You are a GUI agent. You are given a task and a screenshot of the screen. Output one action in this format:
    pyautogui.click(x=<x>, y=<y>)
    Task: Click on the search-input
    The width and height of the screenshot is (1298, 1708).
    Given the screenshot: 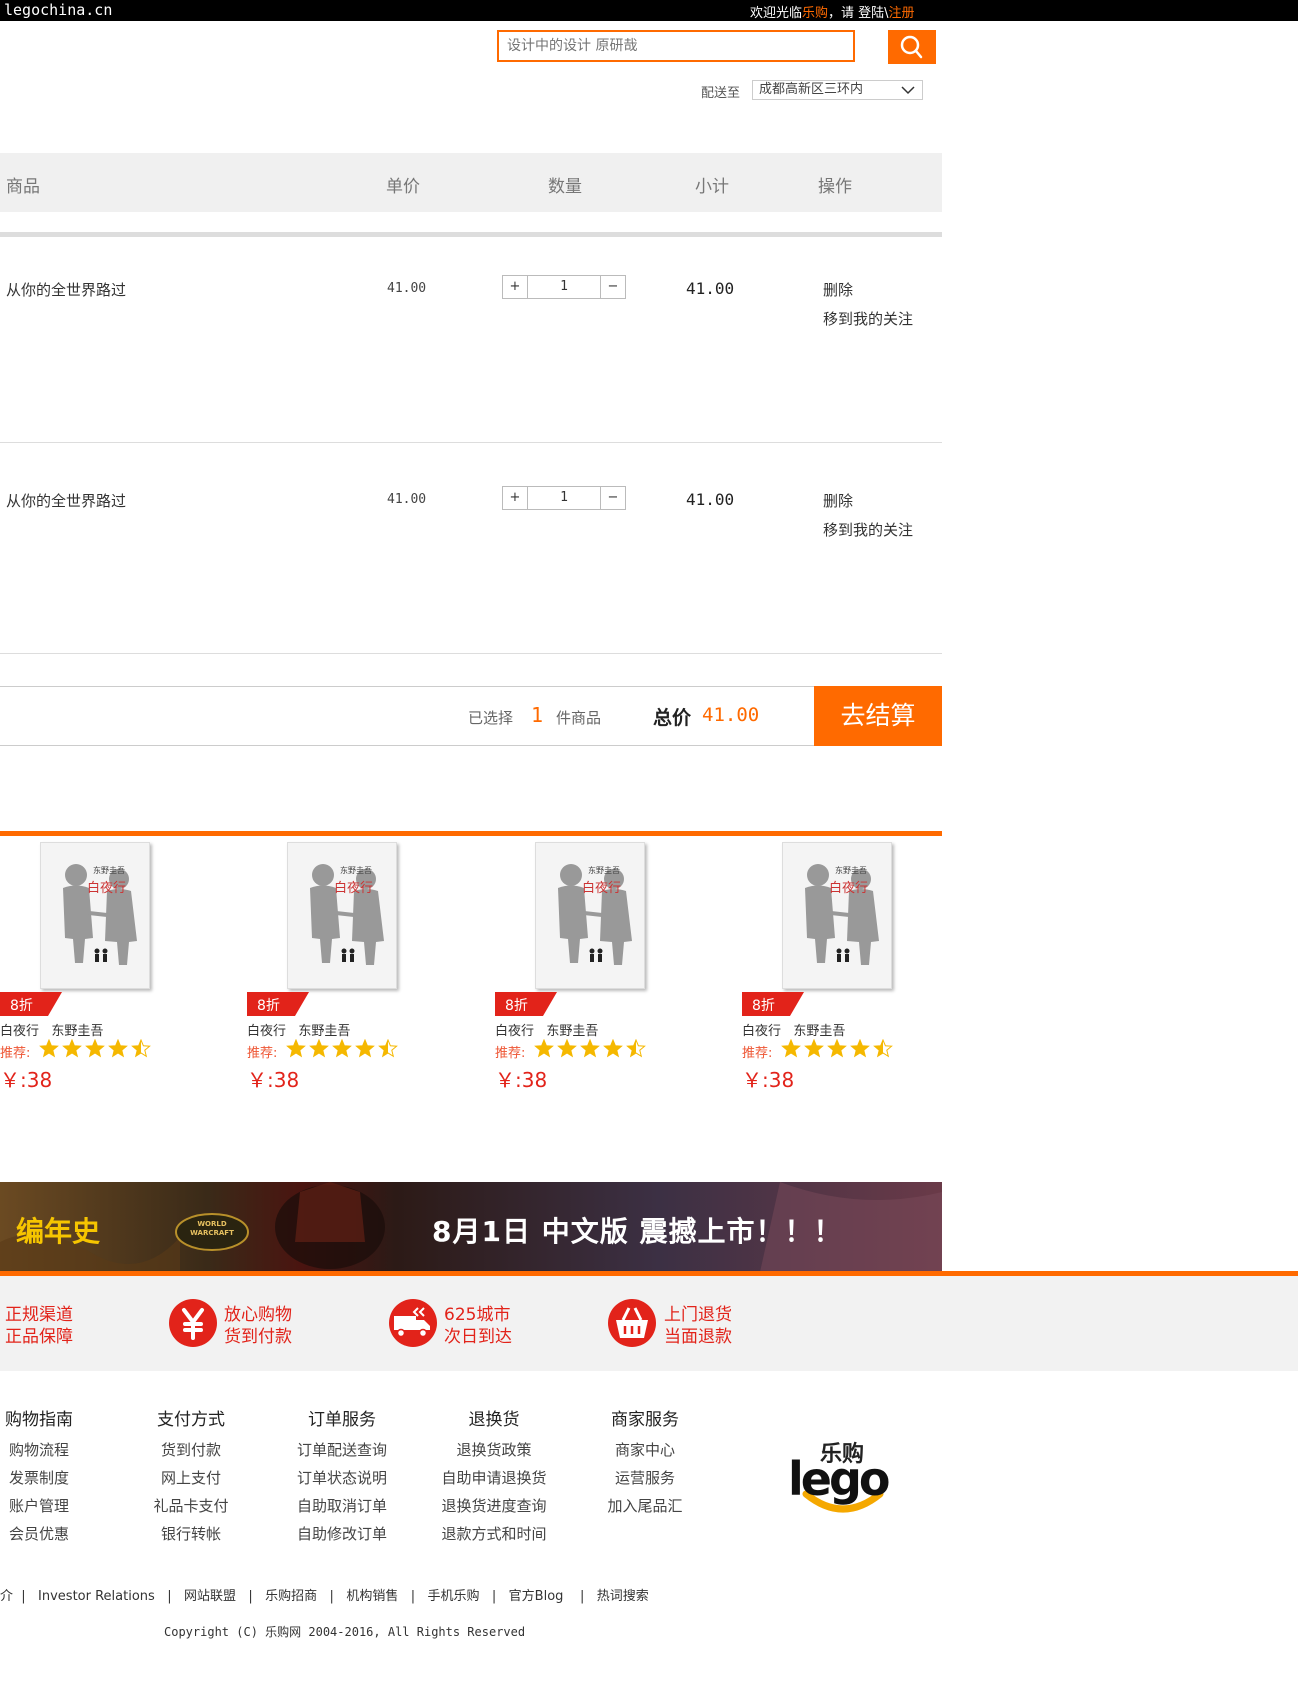 What is the action you would take?
    pyautogui.click(x=677, y=46)
    